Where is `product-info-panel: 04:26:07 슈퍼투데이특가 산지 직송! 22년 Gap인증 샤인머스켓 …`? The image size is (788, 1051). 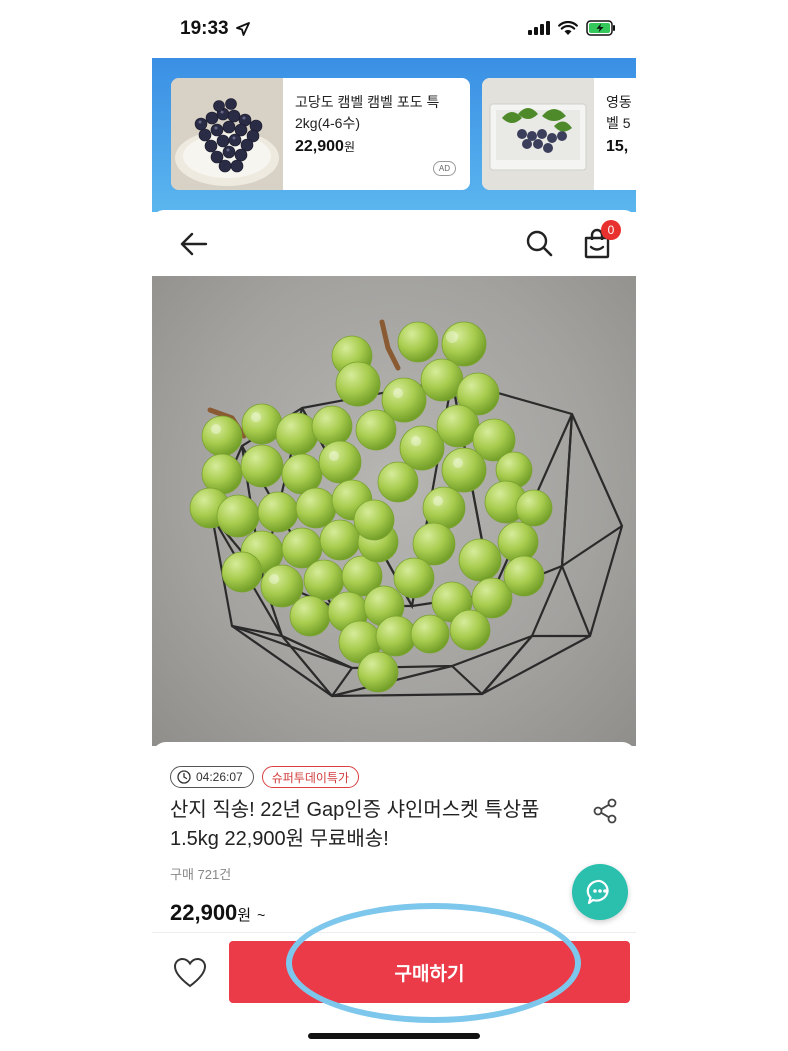 product-info-panel: 04:26:07 슈퍼투데이특가 산지 직송! 22년 Gap인증 샤인머스켓 … is located at coordinates (394, 842).